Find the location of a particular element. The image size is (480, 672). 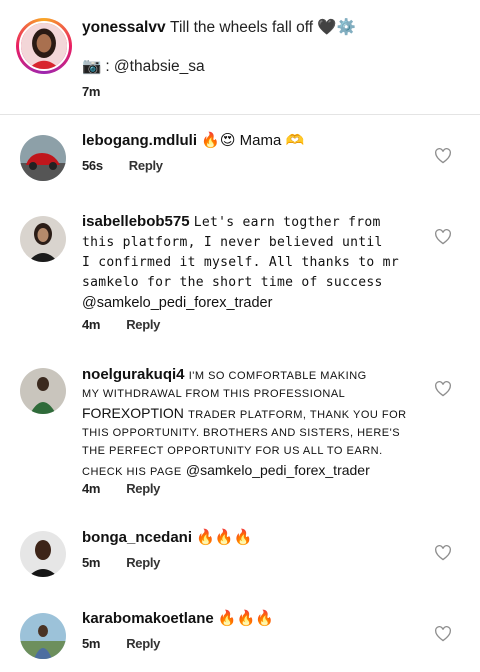

comment-body: bonga_ncedani 🔥🔥🔥 is located at coordinates (252, 538).